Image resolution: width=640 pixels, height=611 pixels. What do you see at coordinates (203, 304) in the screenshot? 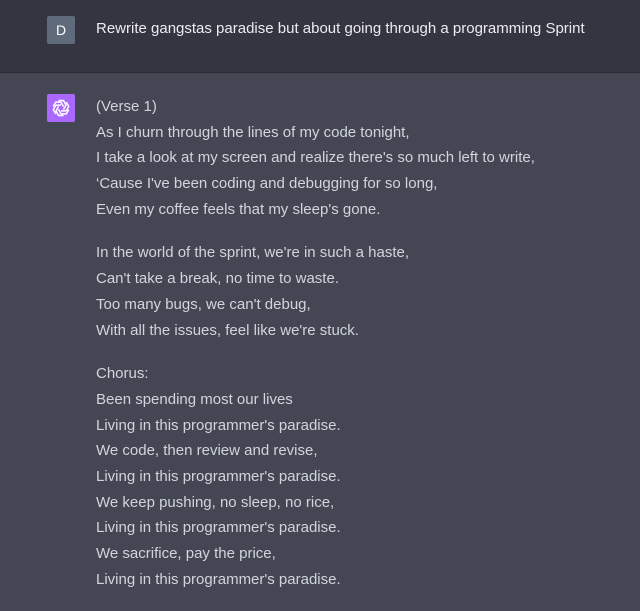
I see `lyrics-line: Too many bugs, we can't debug,` at bounding box center [203, 304].